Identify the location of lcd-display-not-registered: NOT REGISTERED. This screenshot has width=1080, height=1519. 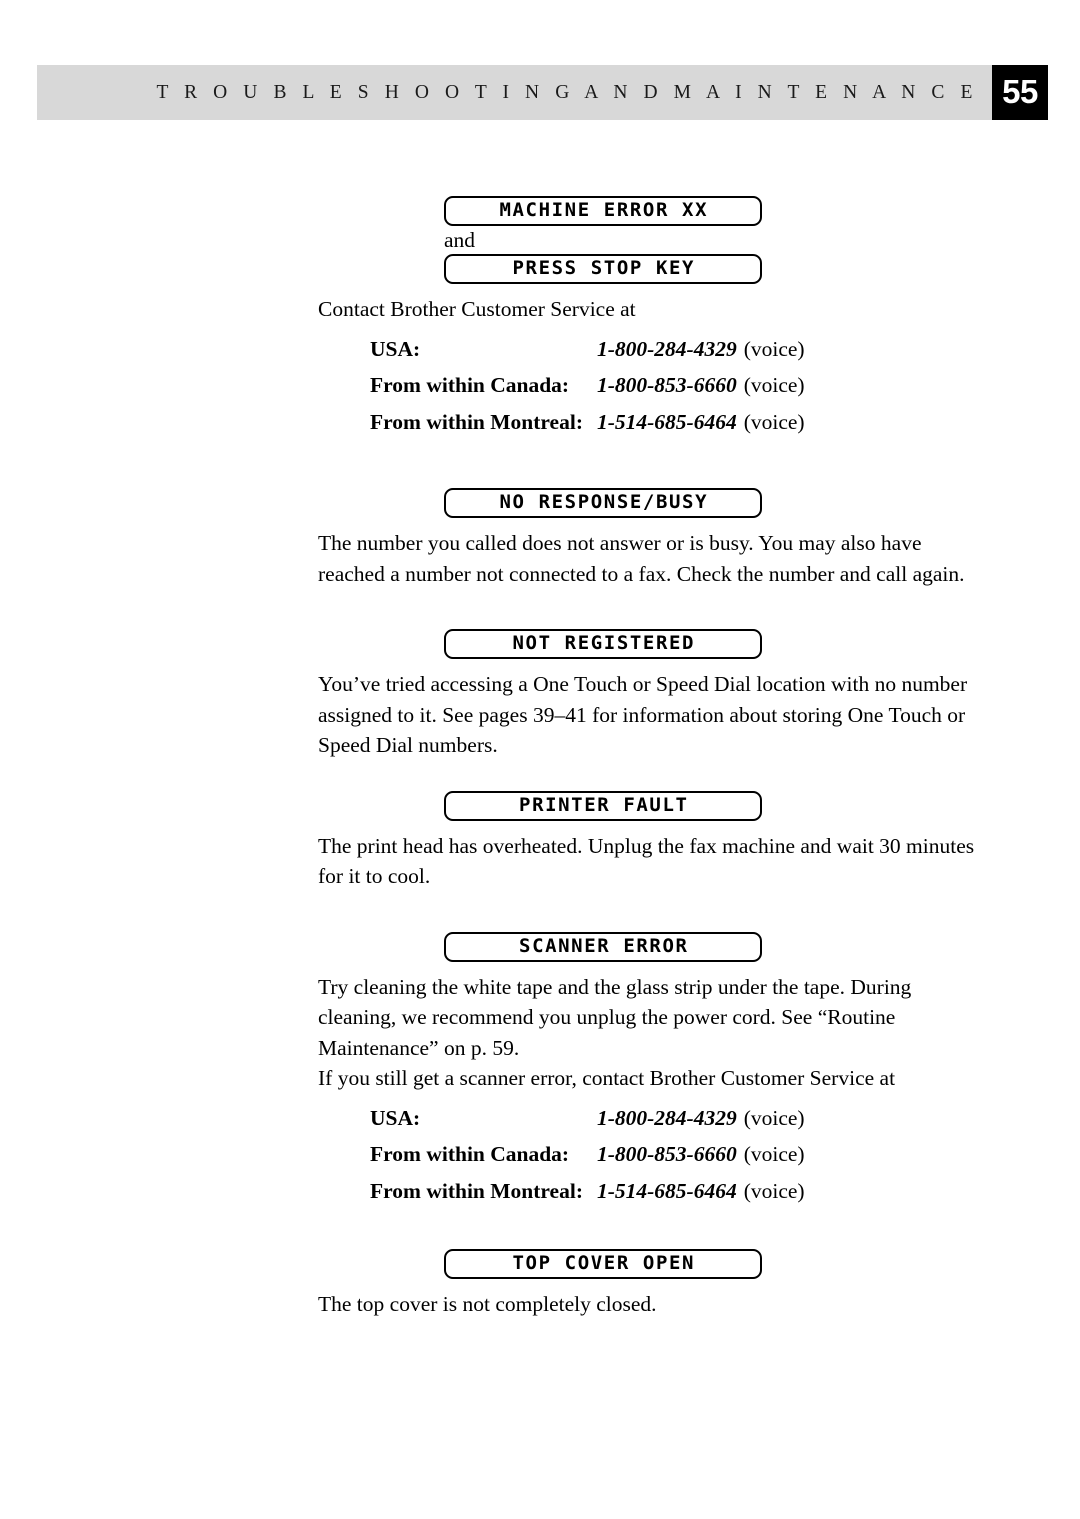
(603, 644).